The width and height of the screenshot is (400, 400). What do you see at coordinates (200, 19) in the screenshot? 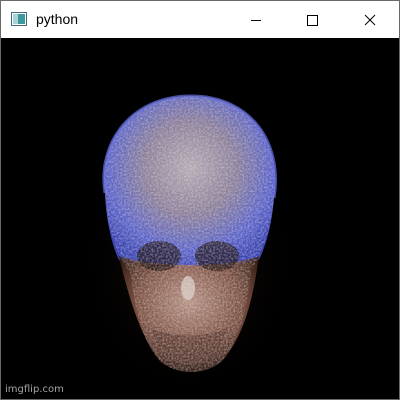
I see `title-bar: python` at bounding box center [200, 19].